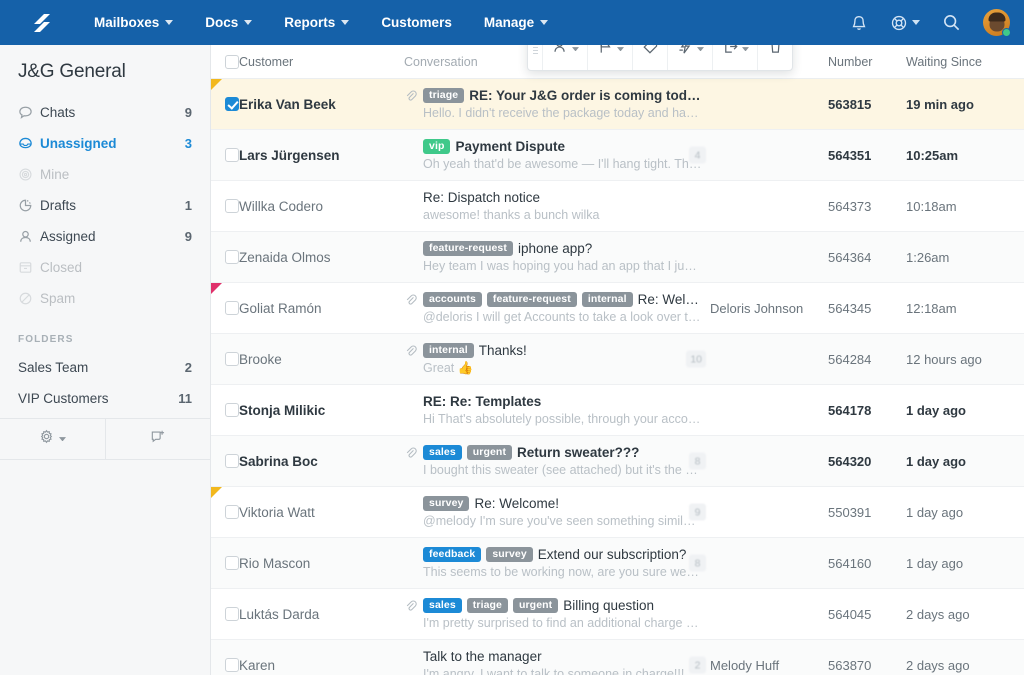 The height and width of the screenshot is (675, 1024). I want to click on sidebar-item-chats: Chats 9, so click(105, 112).